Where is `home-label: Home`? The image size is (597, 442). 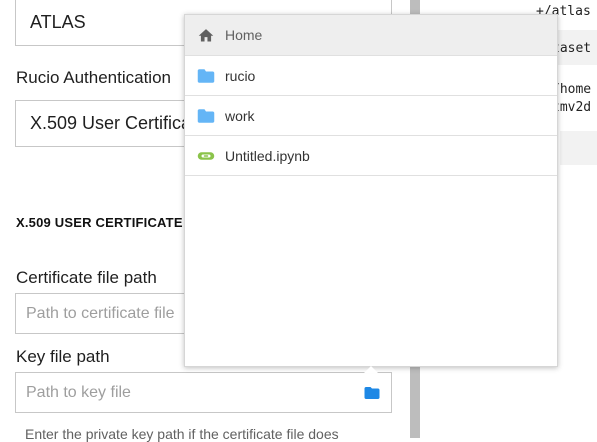 home-label: Home is located at coordinates (244, 35).